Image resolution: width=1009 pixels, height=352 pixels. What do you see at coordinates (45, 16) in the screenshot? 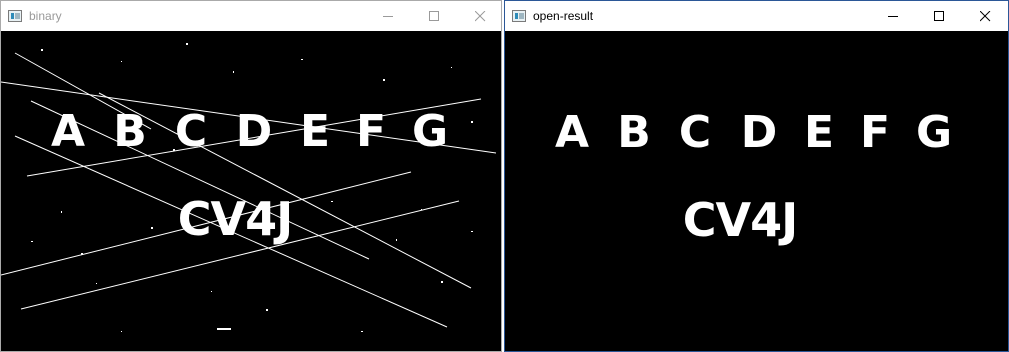
I see `window-title: binary` at bounding box center [45, 16].